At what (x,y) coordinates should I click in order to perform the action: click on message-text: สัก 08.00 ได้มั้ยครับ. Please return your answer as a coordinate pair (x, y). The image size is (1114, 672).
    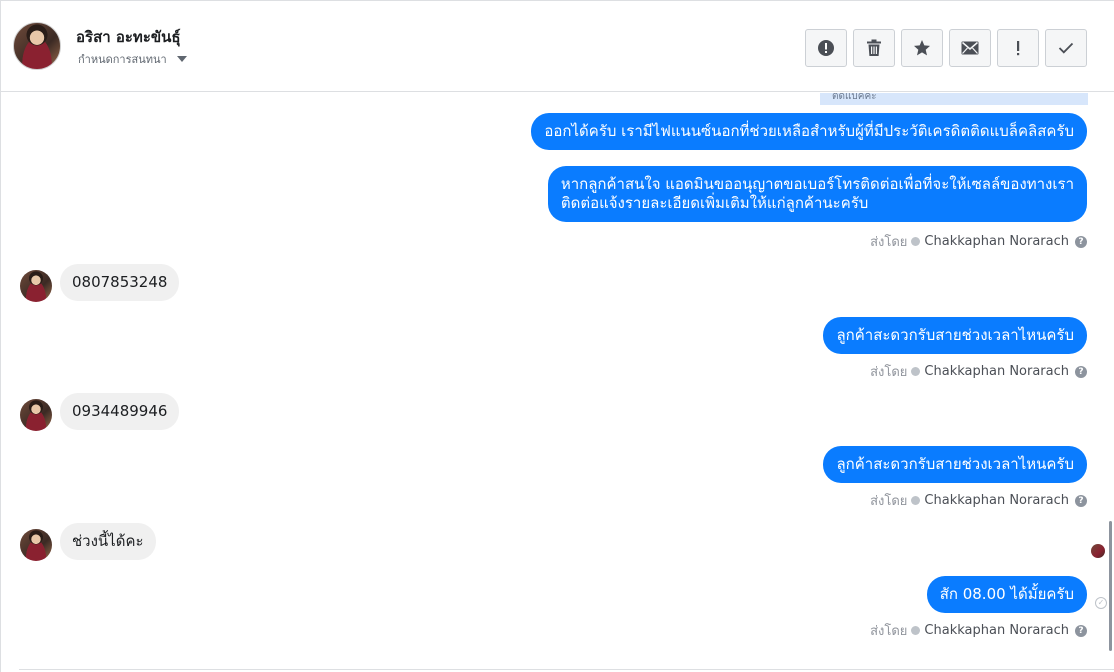
    Looking at the image, I should click on (1006, 594).